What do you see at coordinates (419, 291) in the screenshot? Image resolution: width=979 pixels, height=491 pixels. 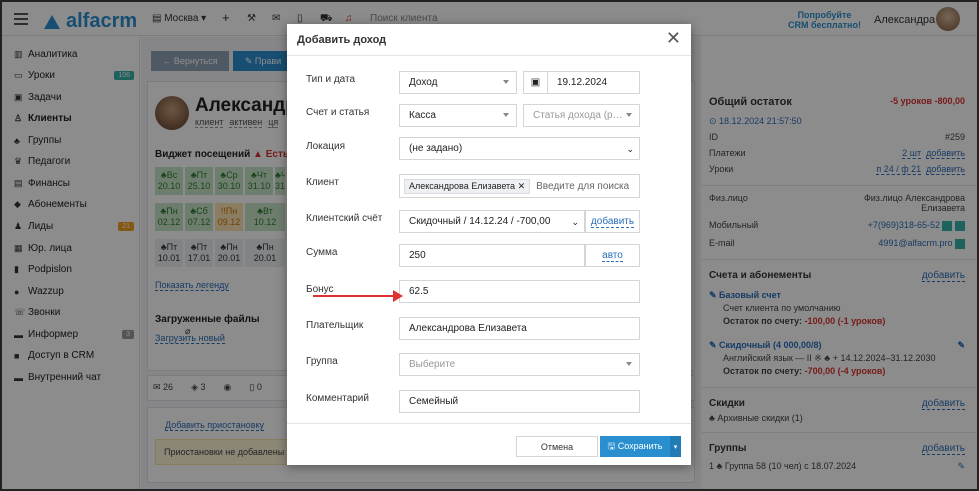 I see `bonus-value: 62.5` at bounding box center [419, 291].